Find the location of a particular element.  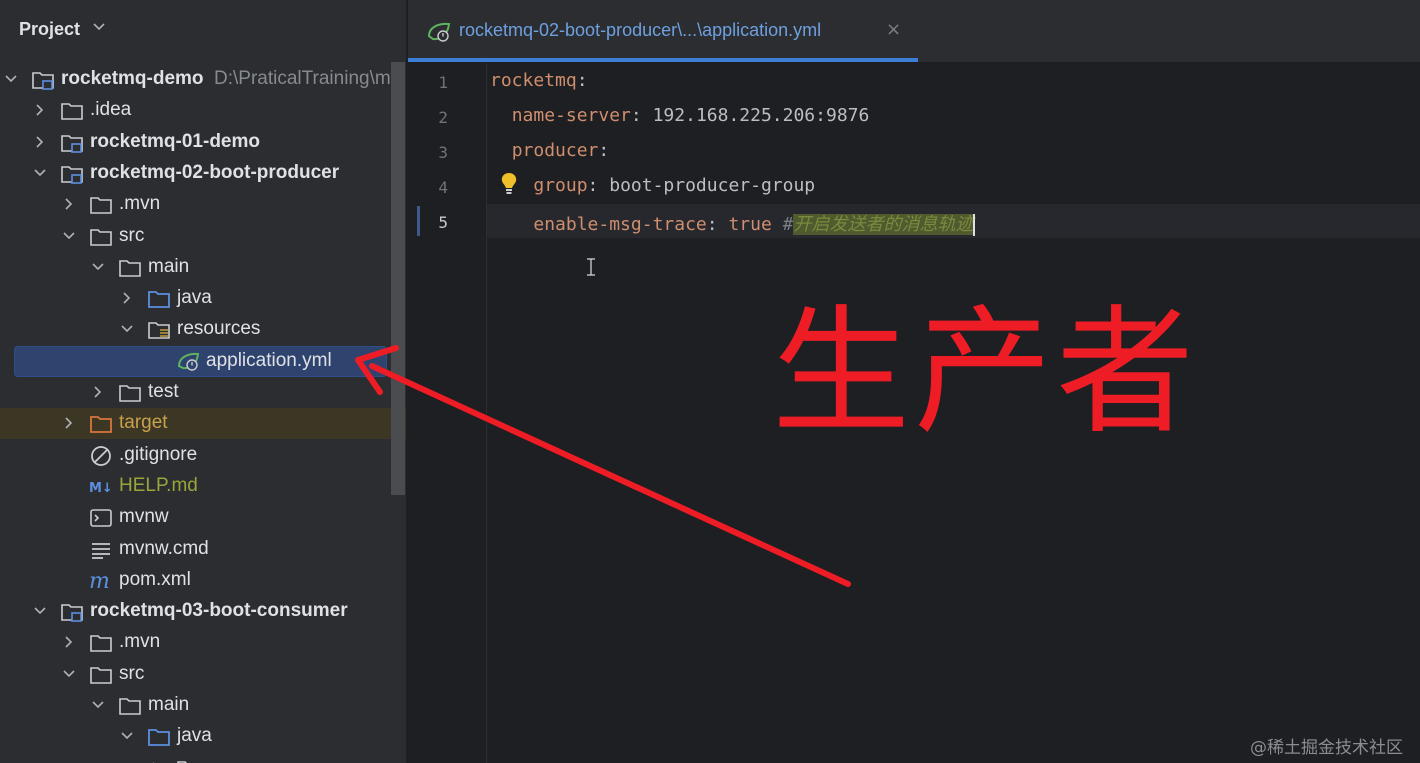

tree-item-main-2: main is located at coordinates (203, 705).